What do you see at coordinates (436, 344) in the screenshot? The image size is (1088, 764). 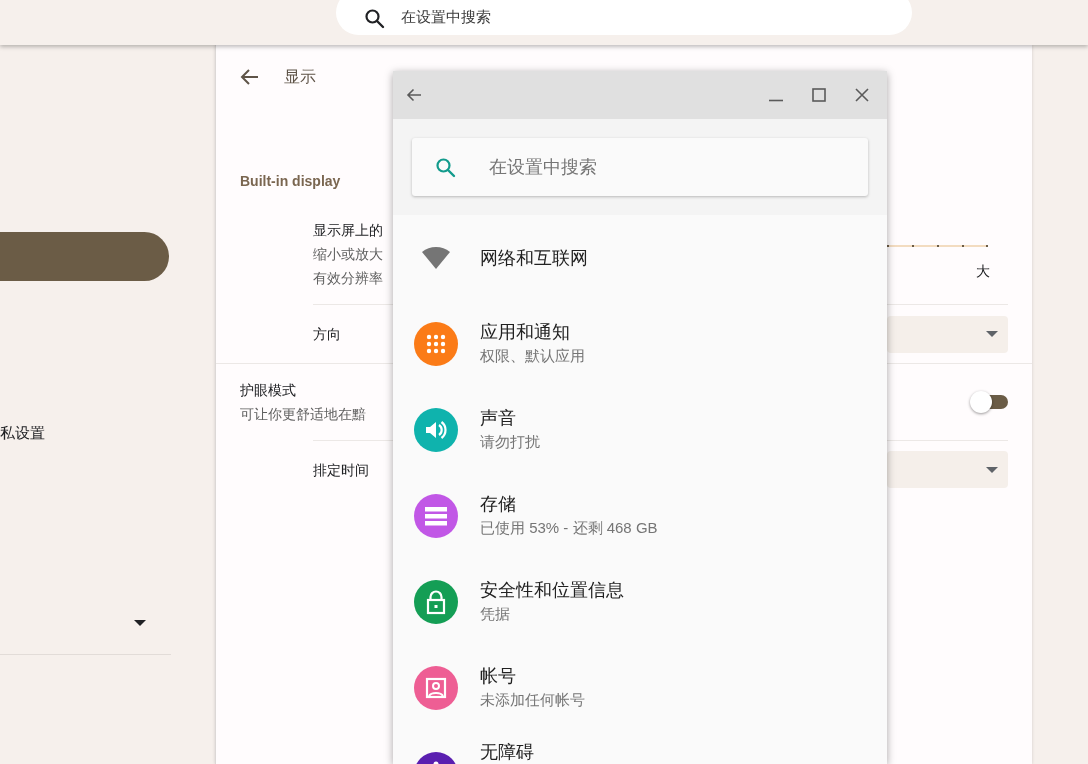 I see `apps-icon` at bounding box center [436, 344].